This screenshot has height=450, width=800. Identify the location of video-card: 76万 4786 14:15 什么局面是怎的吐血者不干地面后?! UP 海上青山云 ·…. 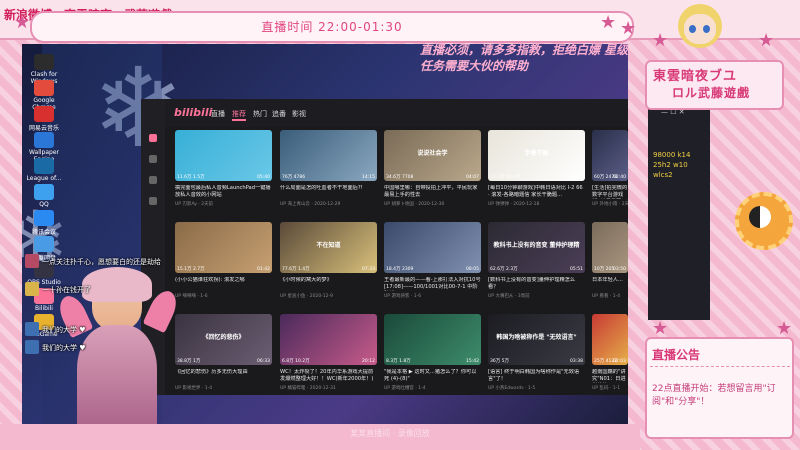
(328, 175).